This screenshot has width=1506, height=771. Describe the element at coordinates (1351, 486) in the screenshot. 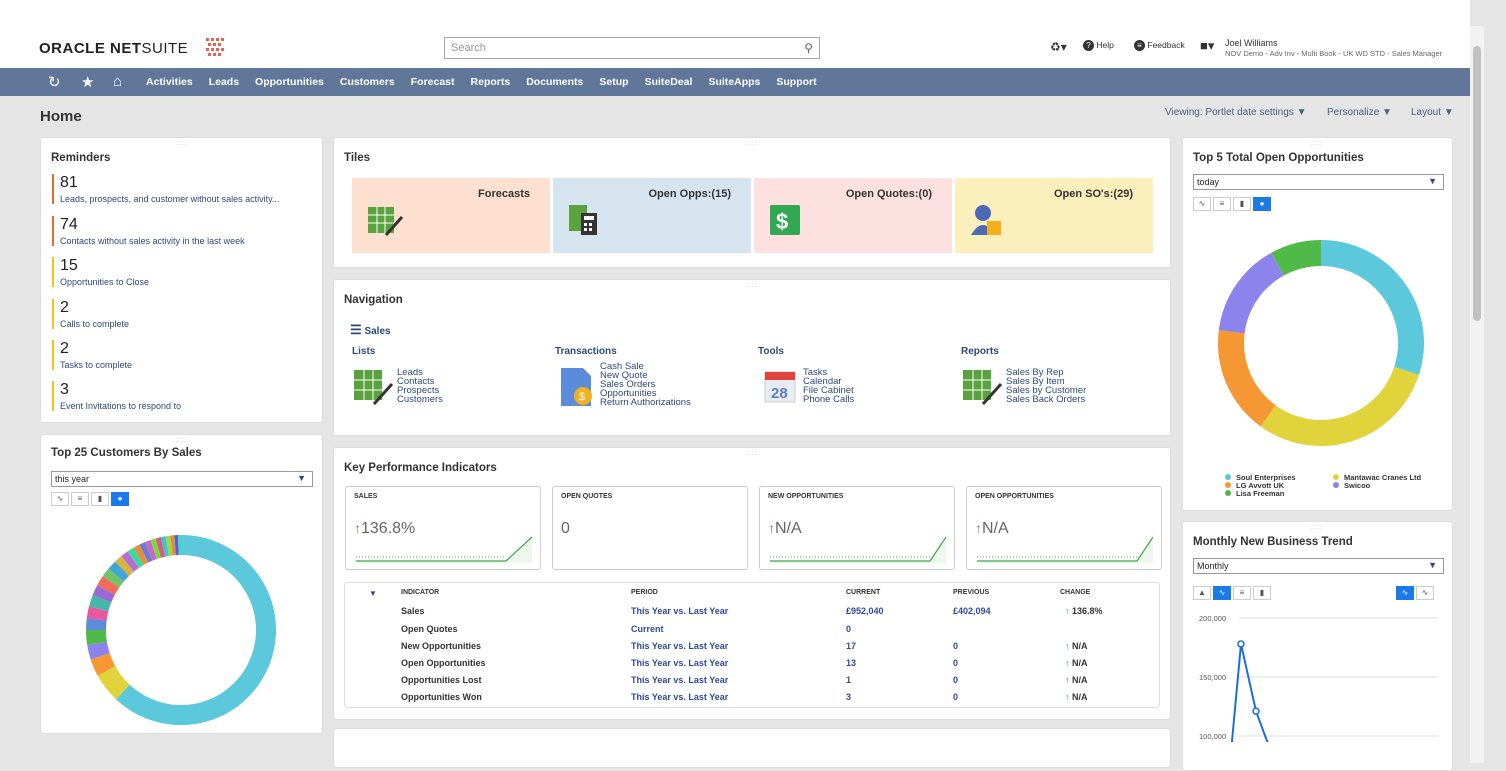

I see `legend-item: Swicoo` at that location.